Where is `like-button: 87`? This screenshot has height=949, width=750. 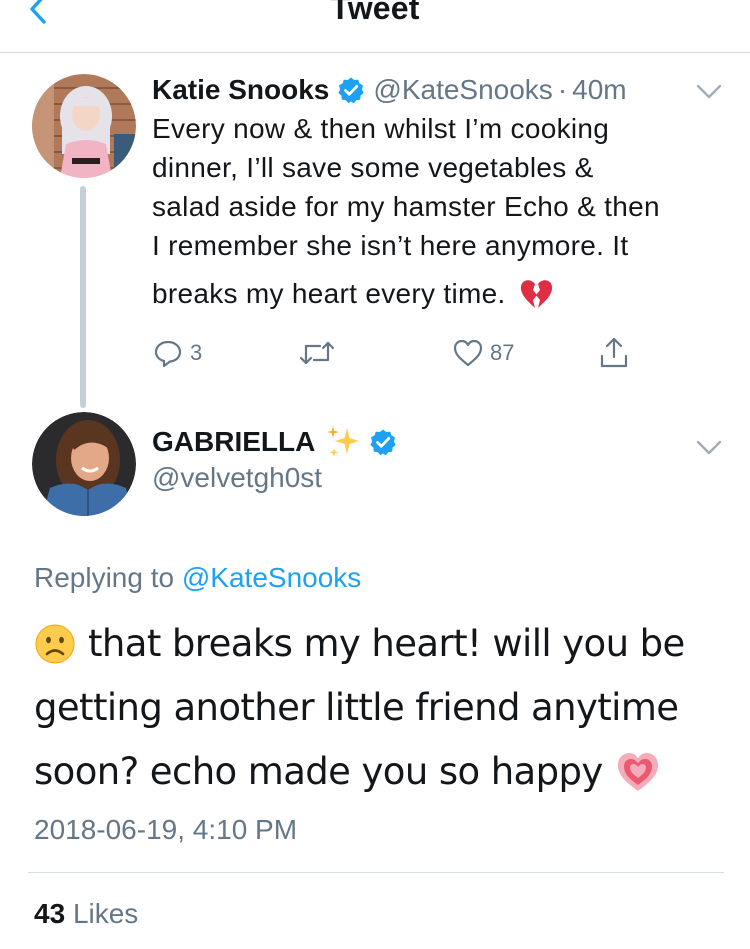
like-button: 87 is located at coordinates (483, 353).